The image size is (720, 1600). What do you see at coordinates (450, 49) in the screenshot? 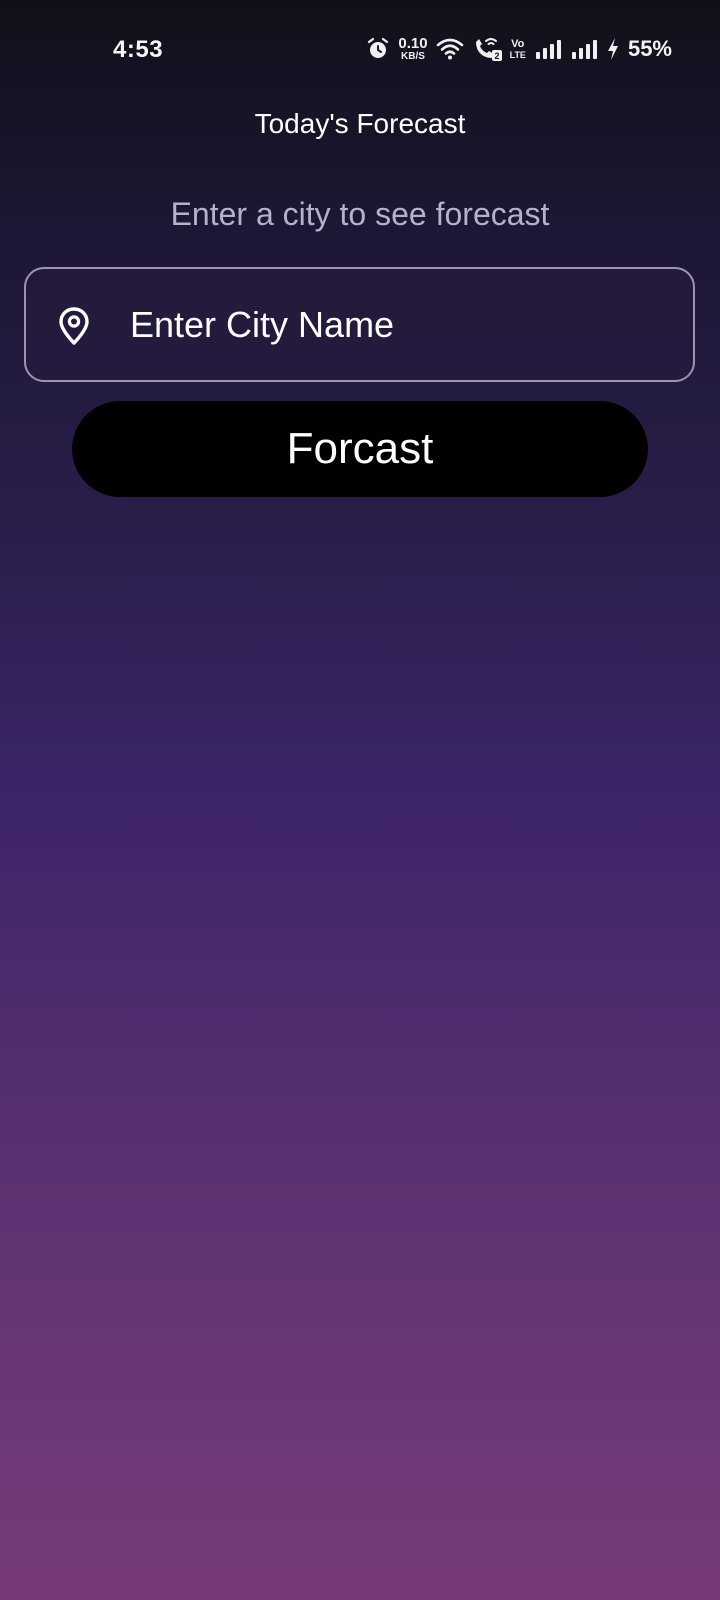
I see `wifi-icon` at bounding box center [450, 49].